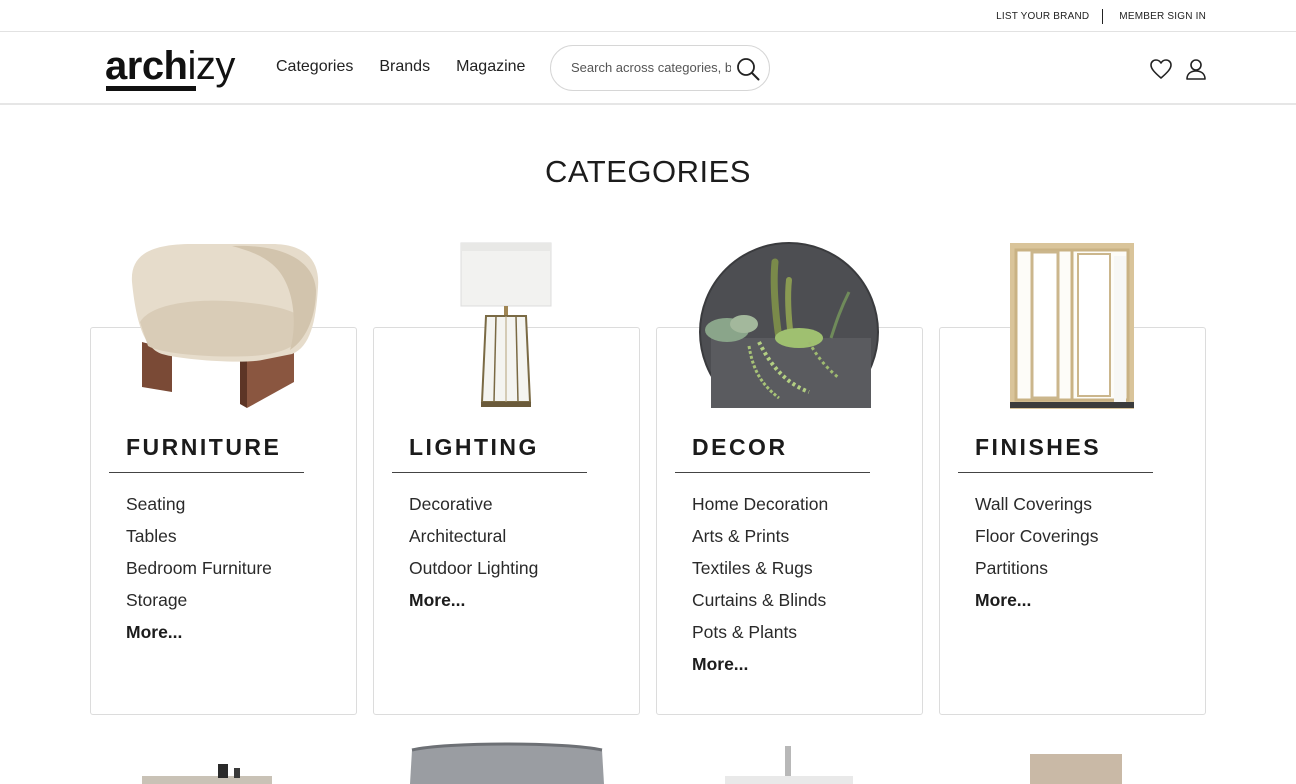  What do you see at coordinates (473, 568) in the screenshot?
I see `subcategory-link: Outdoor Lighting` at bounding box center [473, 568].